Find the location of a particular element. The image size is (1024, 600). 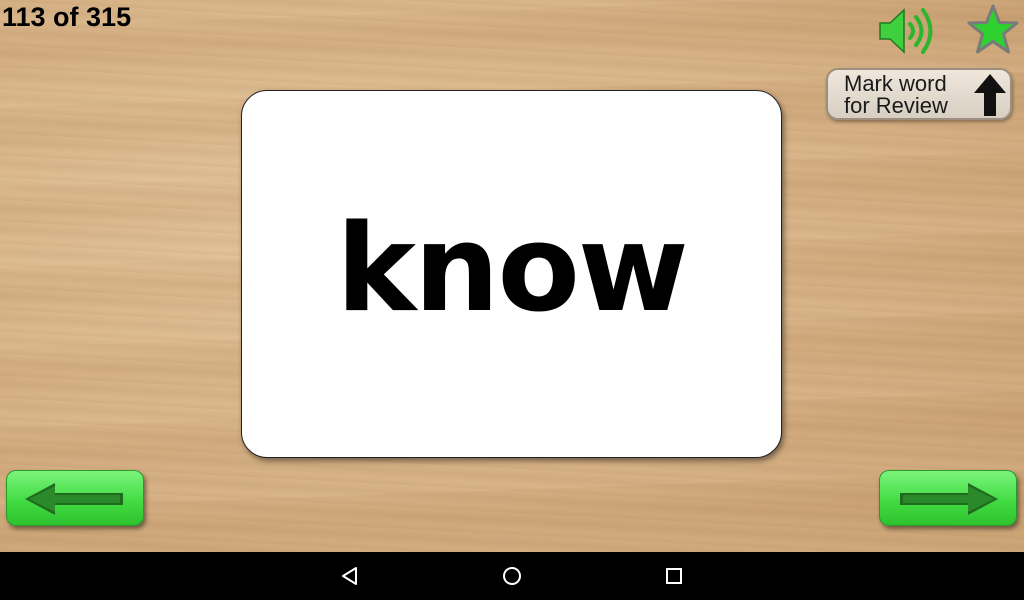

left-arrow-icon is located at coordinates (74, 499).